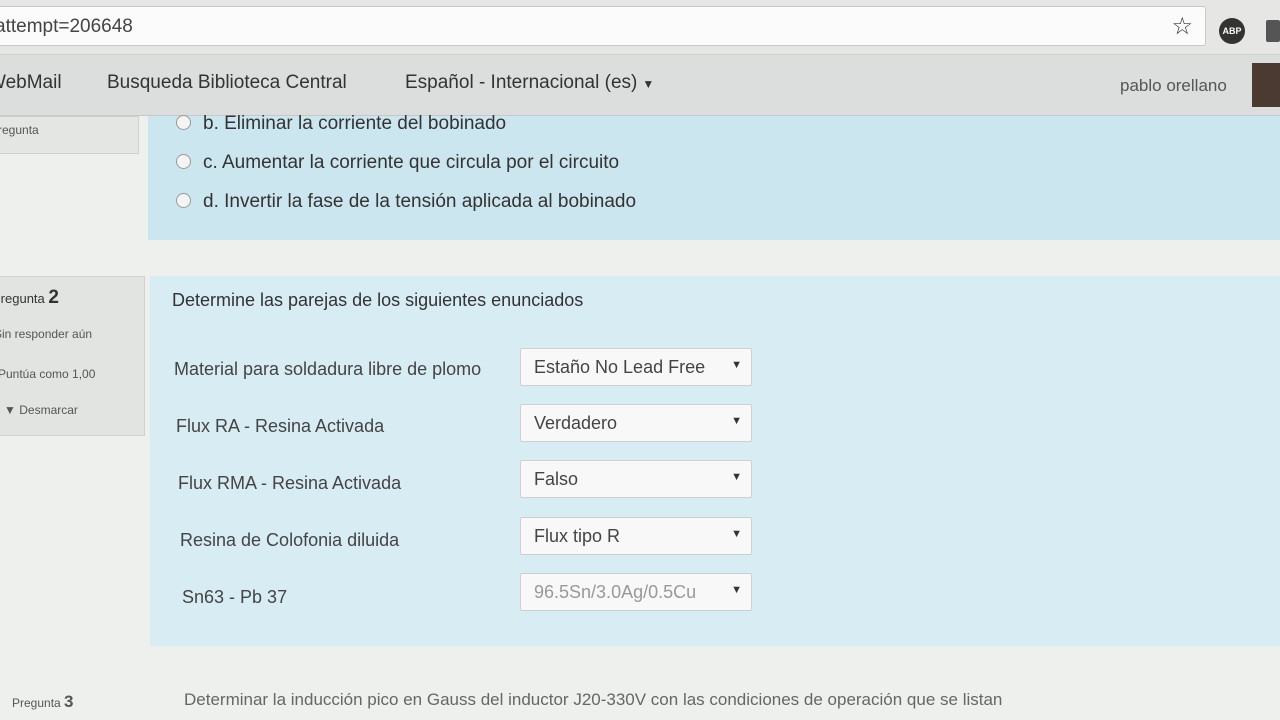 Image resolution: width=1280 pixels, height=720 pixels. What do you see at coordinates (577, 536) in the screenshot?
I see `select-value: Flux tipo R` at bounding box center [577, 536].